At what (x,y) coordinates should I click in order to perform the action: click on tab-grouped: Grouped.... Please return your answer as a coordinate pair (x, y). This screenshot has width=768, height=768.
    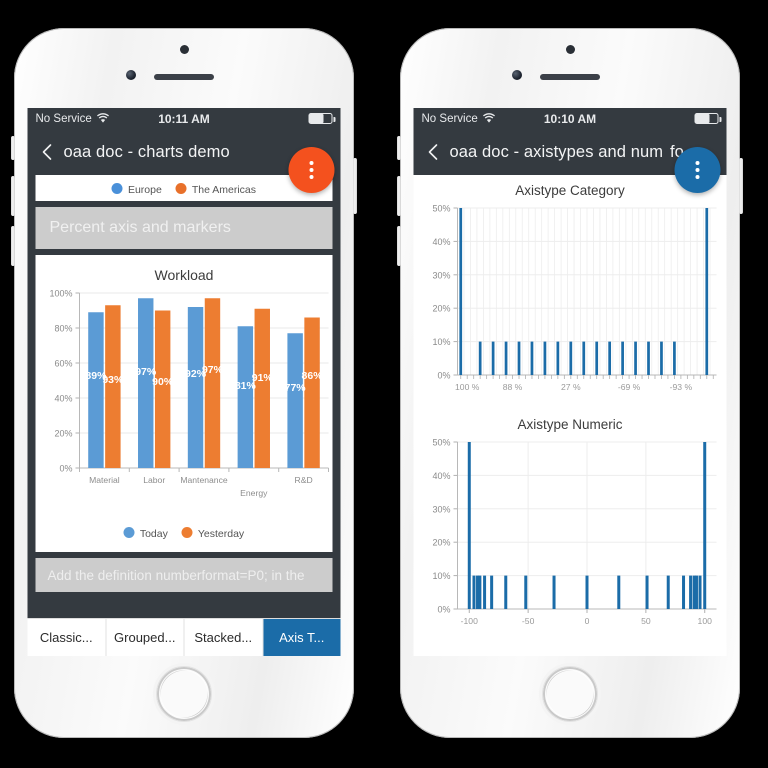
    Looking at the image, I should click on (145, 637).